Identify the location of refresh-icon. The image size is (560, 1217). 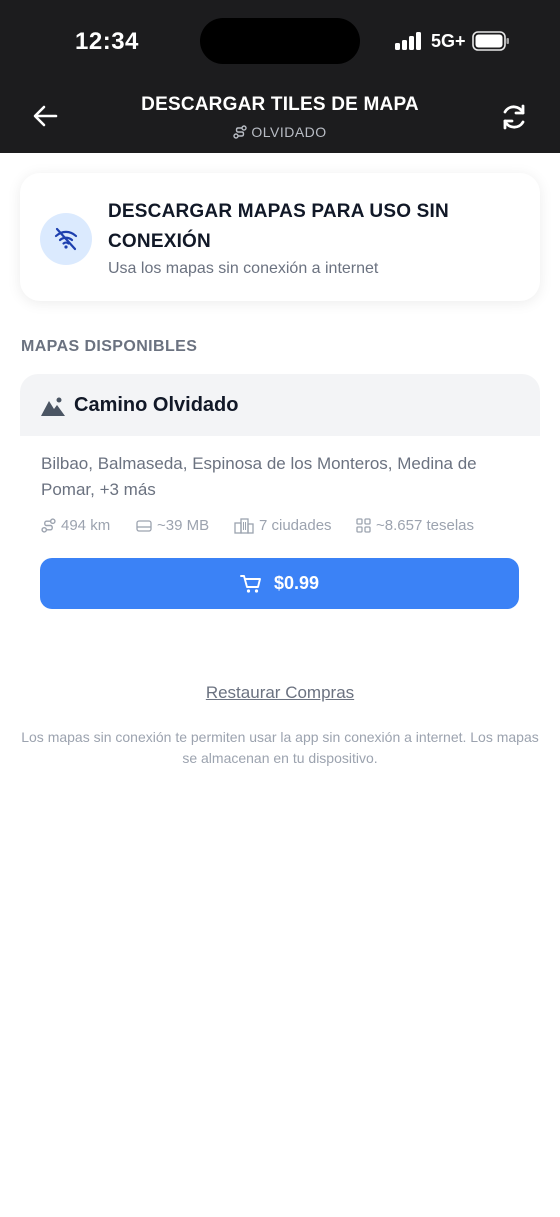
(514, 117).